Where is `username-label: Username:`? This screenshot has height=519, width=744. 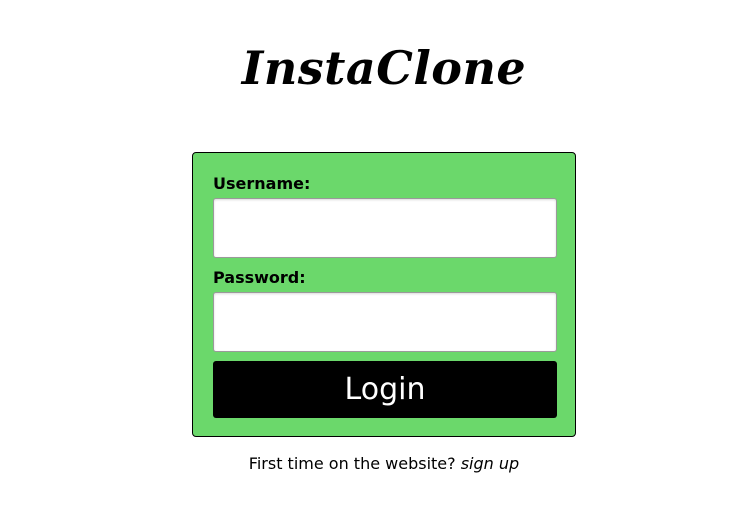
username-label: Username: is located at coordinates (262, 183).